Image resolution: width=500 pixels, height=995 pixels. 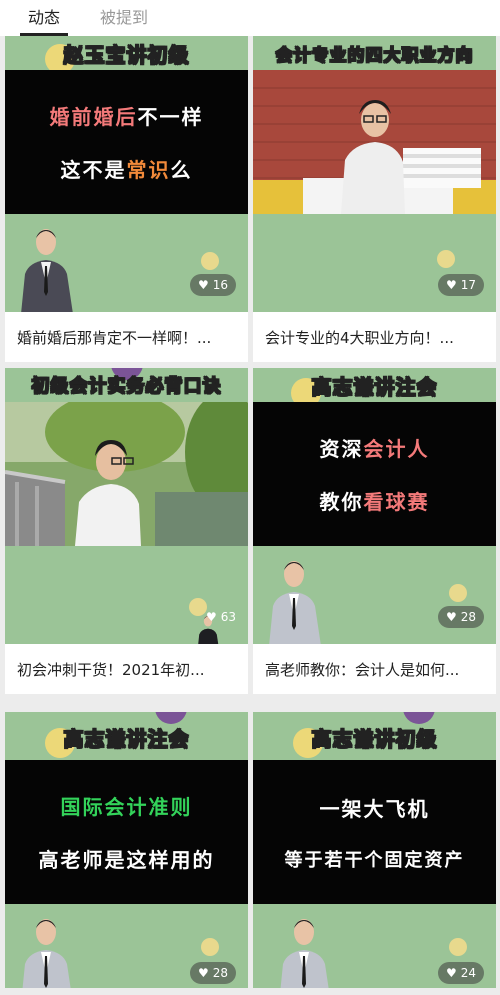 I want to click on video-series-title: 高志谦讲初级, so click(x=374, y=738).